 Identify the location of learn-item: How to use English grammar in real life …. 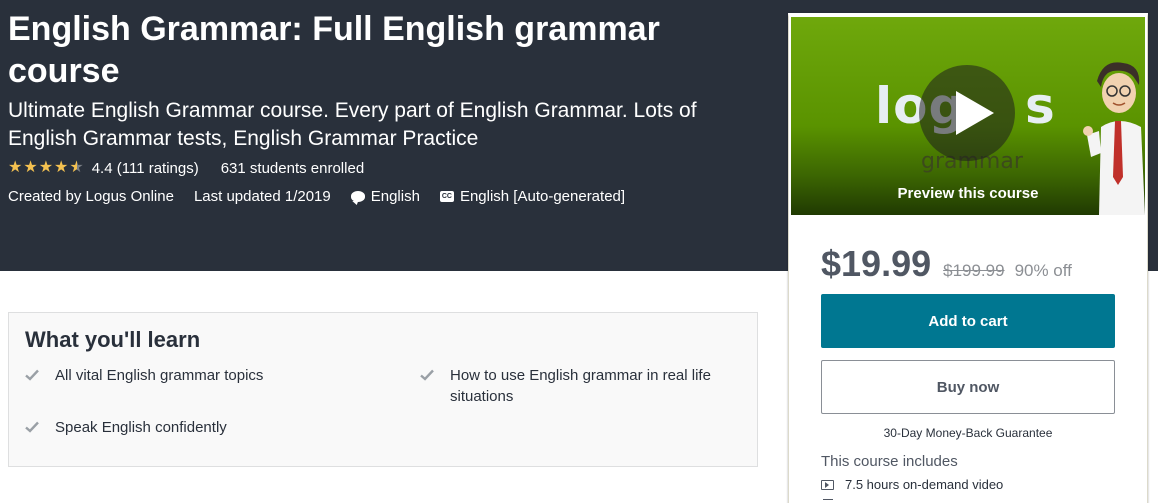
(580, 386).